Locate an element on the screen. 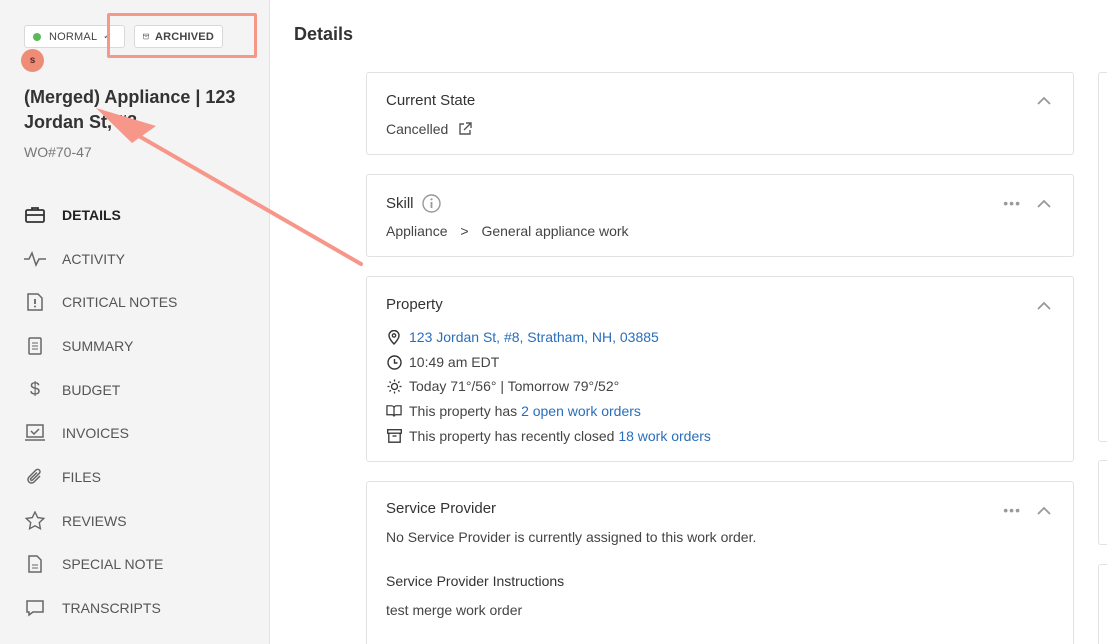  sidebar-item-budget: $ BUDGET is located at coordinates (134, 390).